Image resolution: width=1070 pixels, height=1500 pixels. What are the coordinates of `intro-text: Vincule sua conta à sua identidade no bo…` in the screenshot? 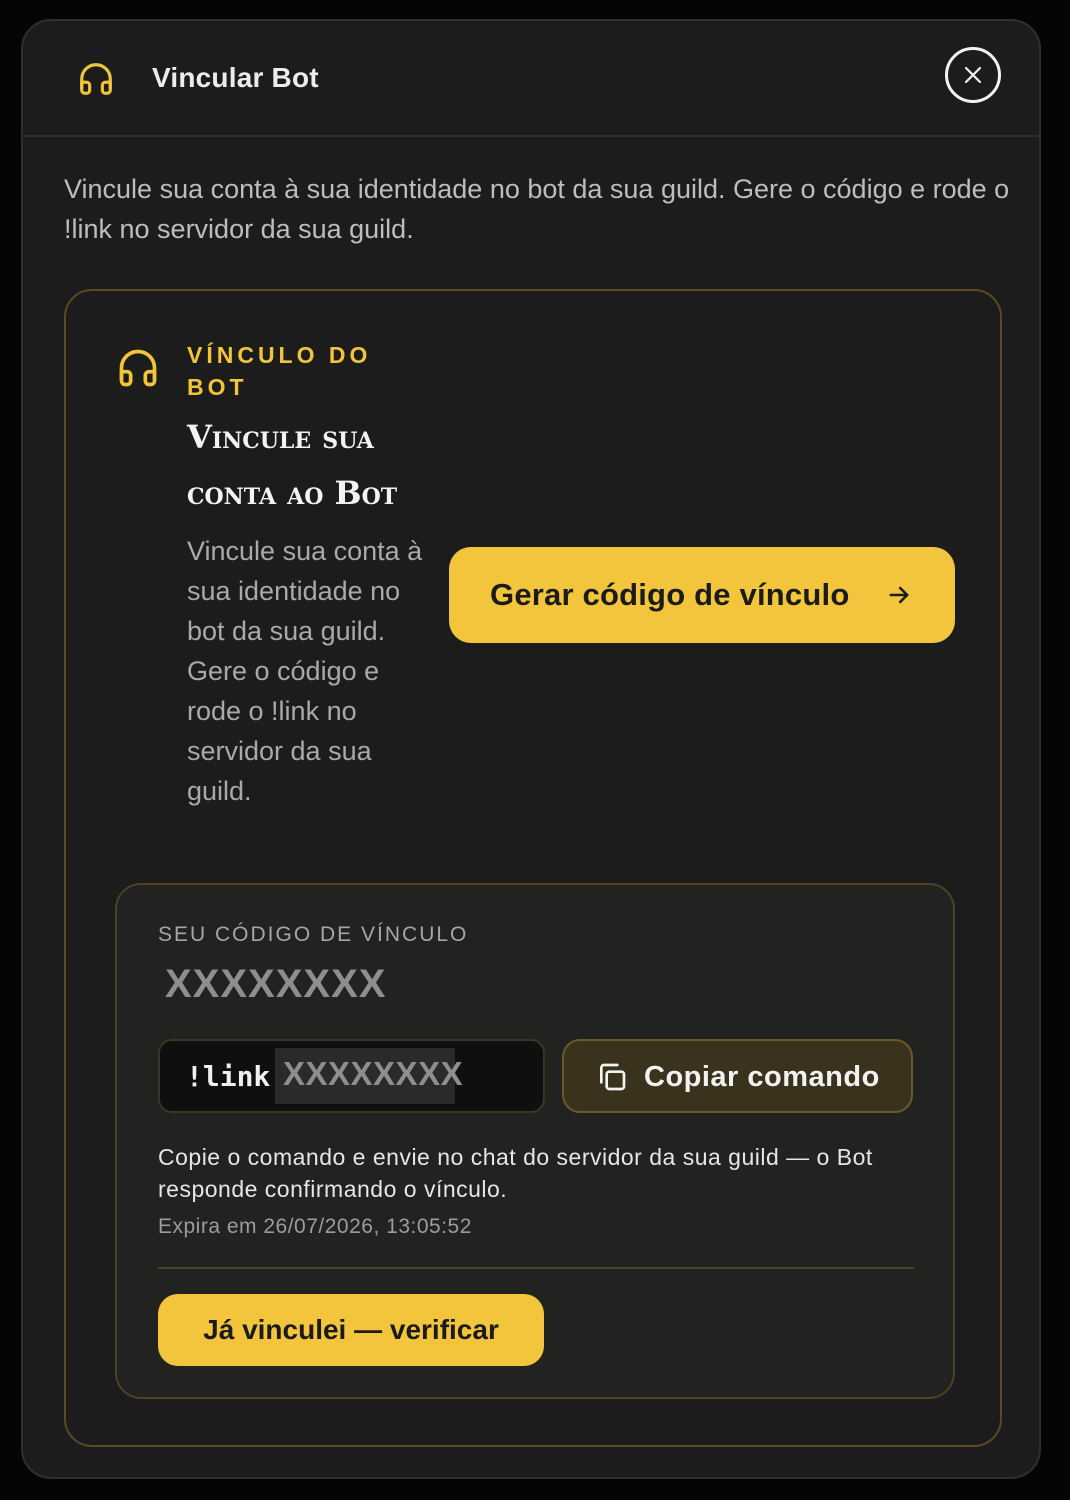 It's located at (537, 209).